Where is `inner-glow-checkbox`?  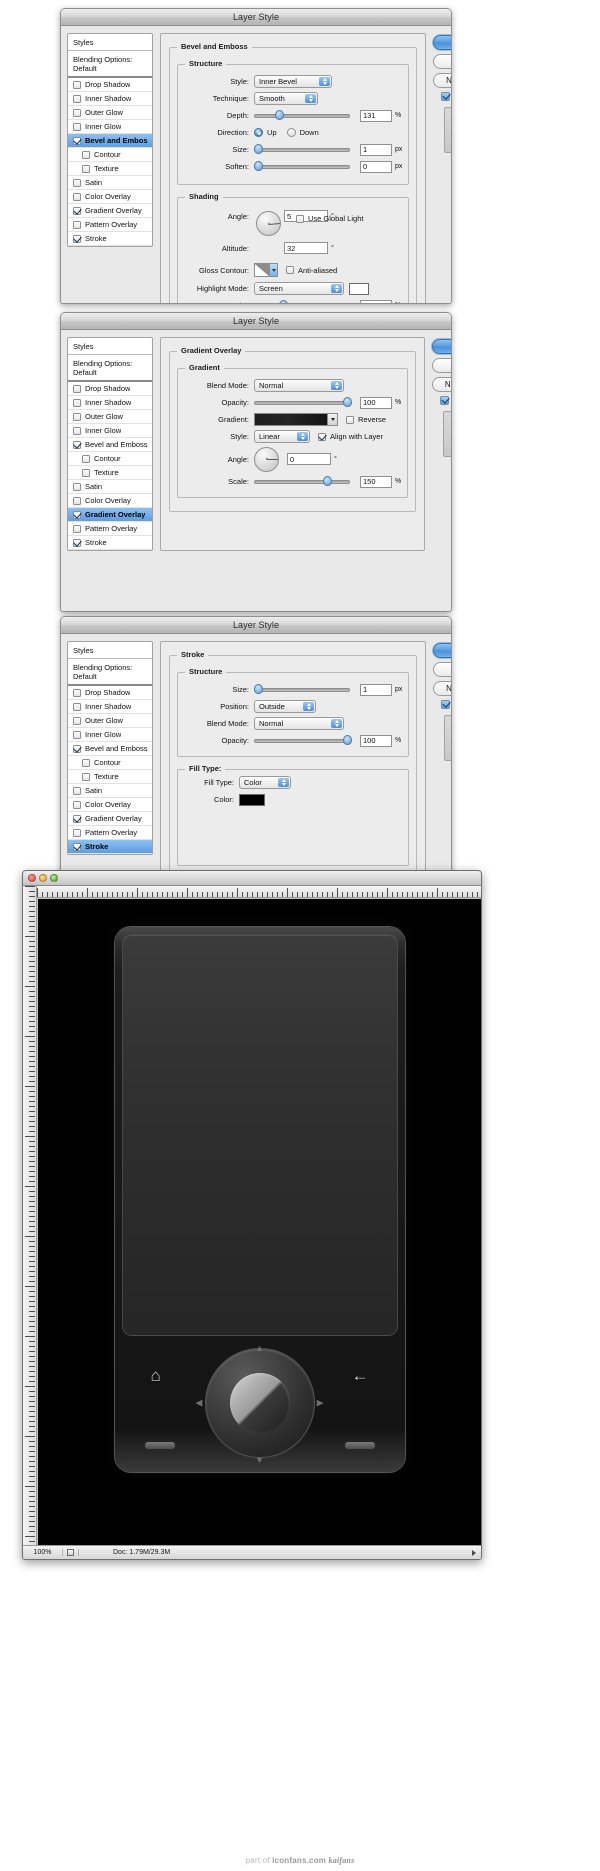
inner-glow-checkbox is located at coordinates (77, 734).